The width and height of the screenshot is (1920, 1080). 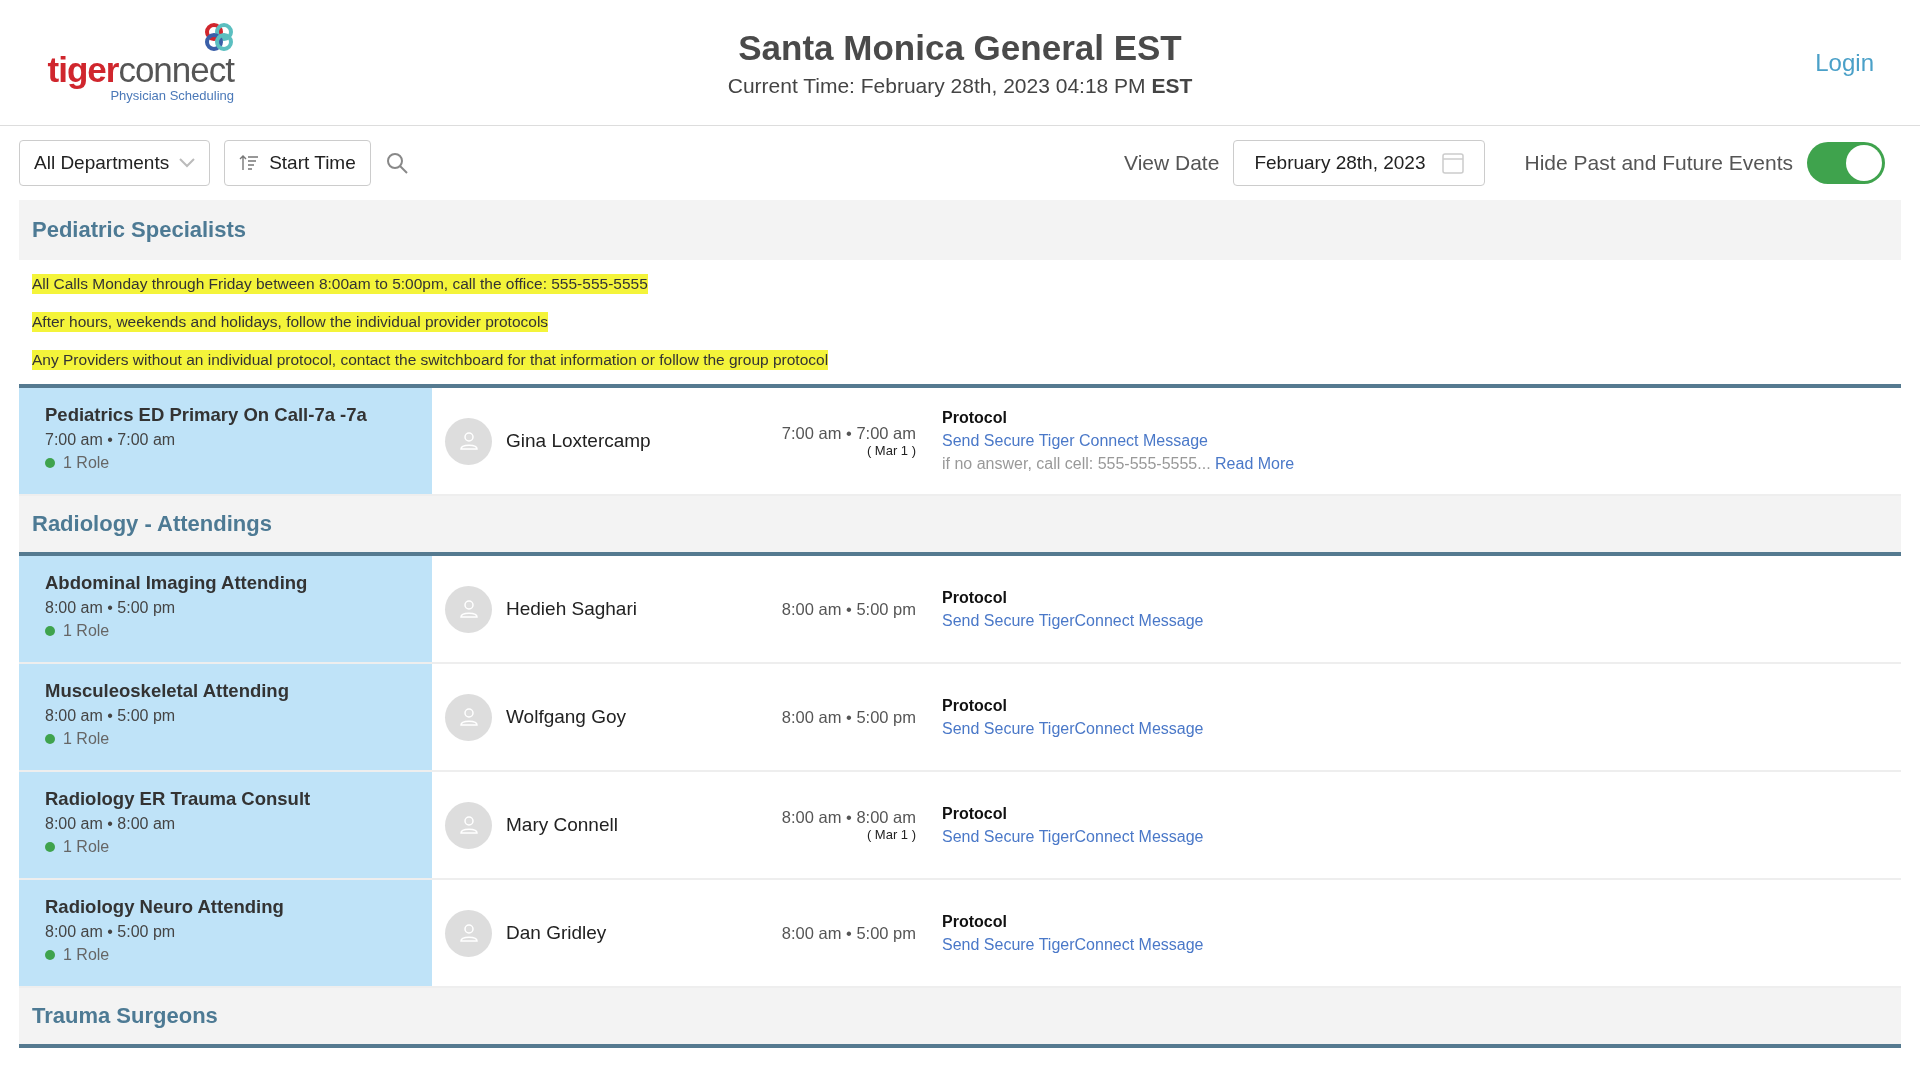 I want to click on message-link: Send Secure Tiger Connect Message, so click(x=1118, y=441).